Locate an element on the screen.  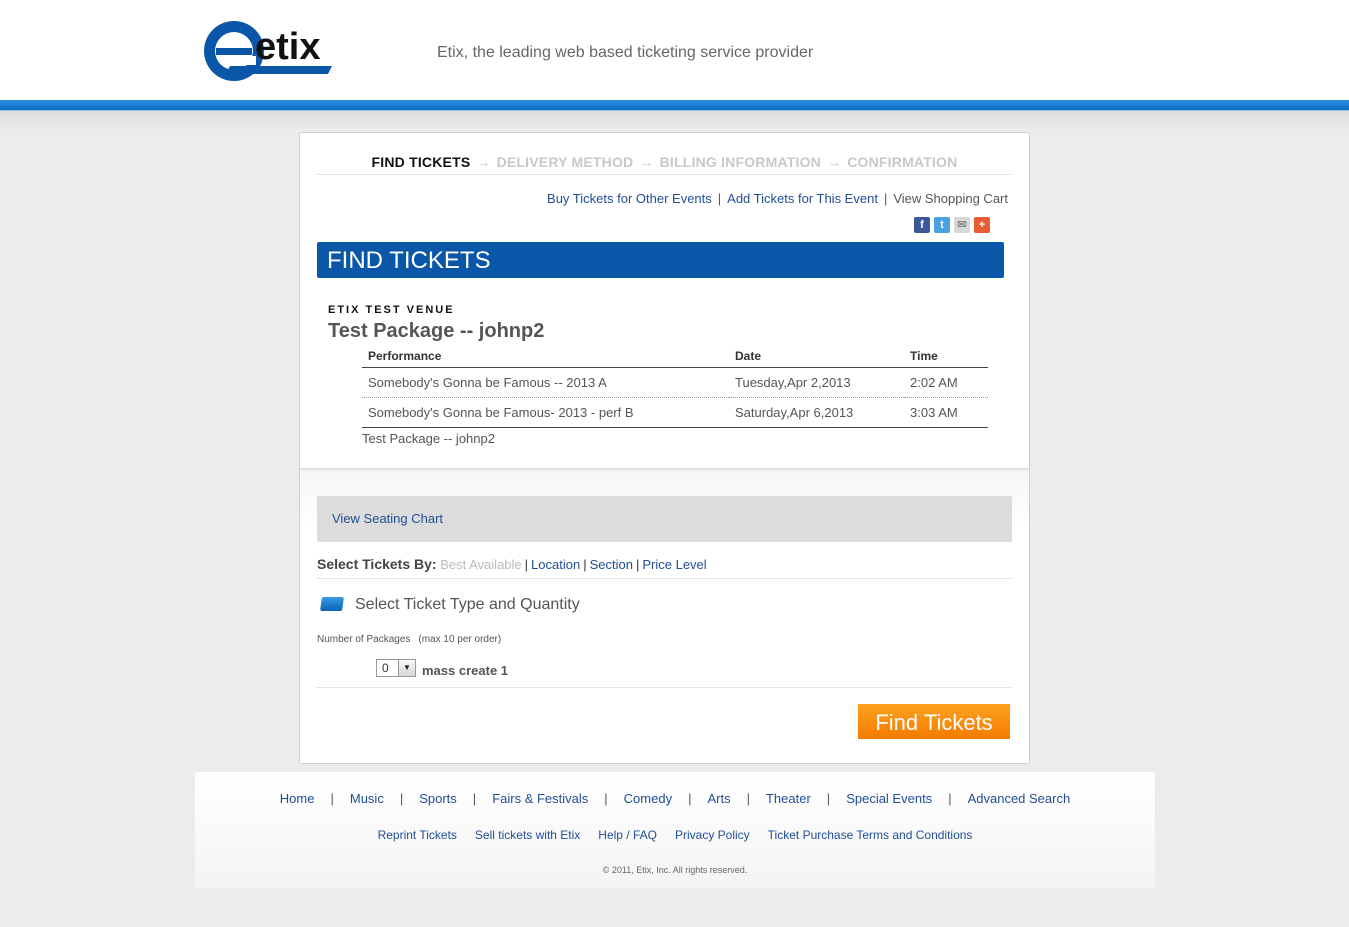
twitter-icon: t is located at coordinates (942, 225).